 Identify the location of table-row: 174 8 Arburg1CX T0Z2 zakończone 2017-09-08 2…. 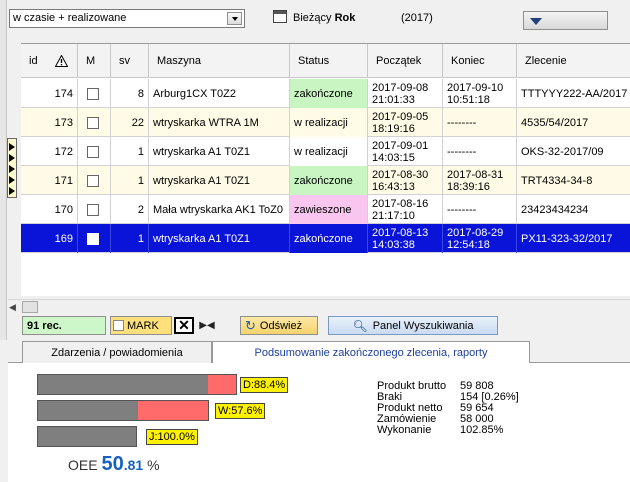
(325, 93).